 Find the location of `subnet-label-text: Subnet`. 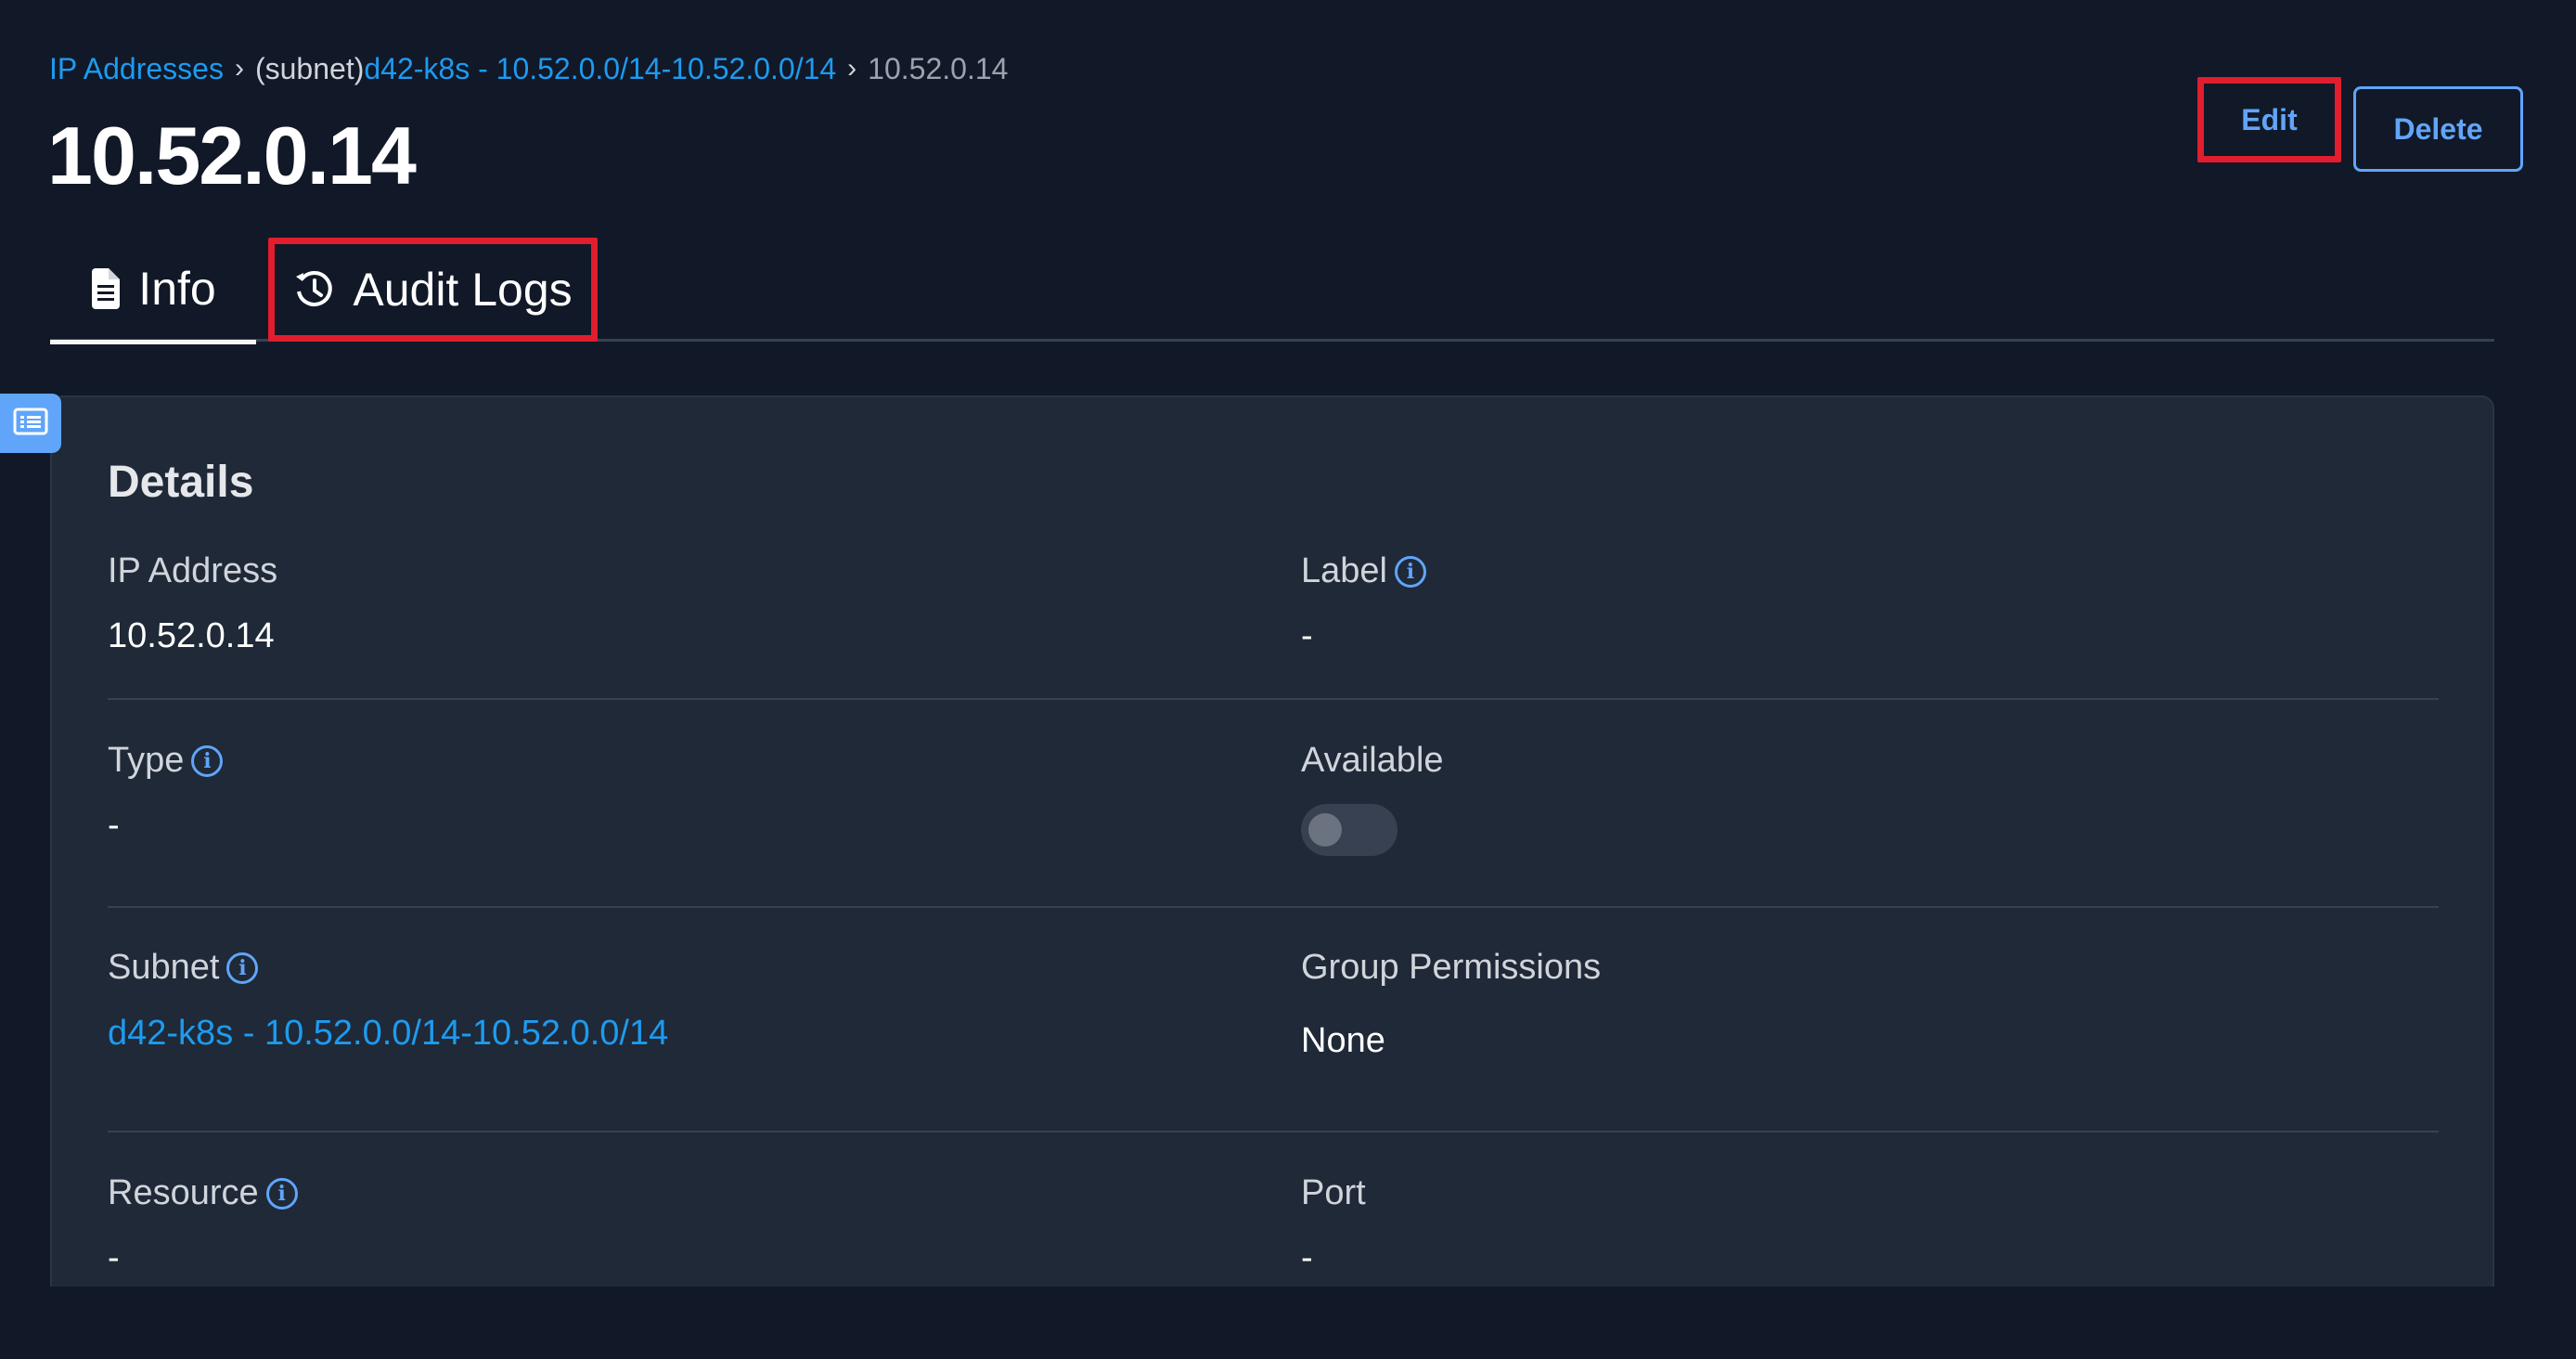

subnet-label-text: Subnet is located at coordinates (164, 967).